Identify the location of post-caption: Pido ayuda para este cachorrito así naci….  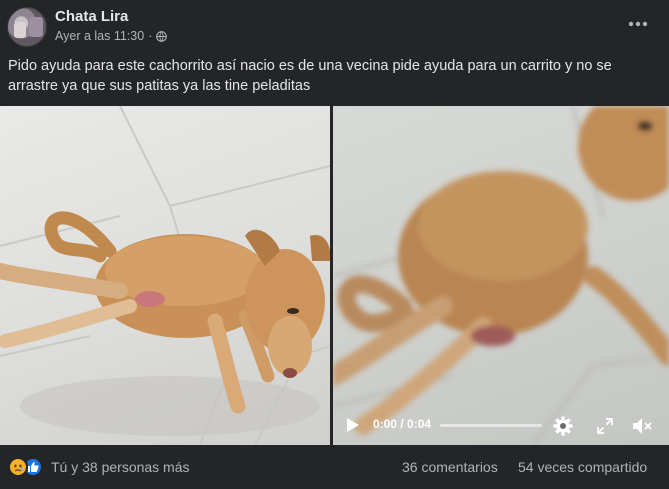
(310, 76).